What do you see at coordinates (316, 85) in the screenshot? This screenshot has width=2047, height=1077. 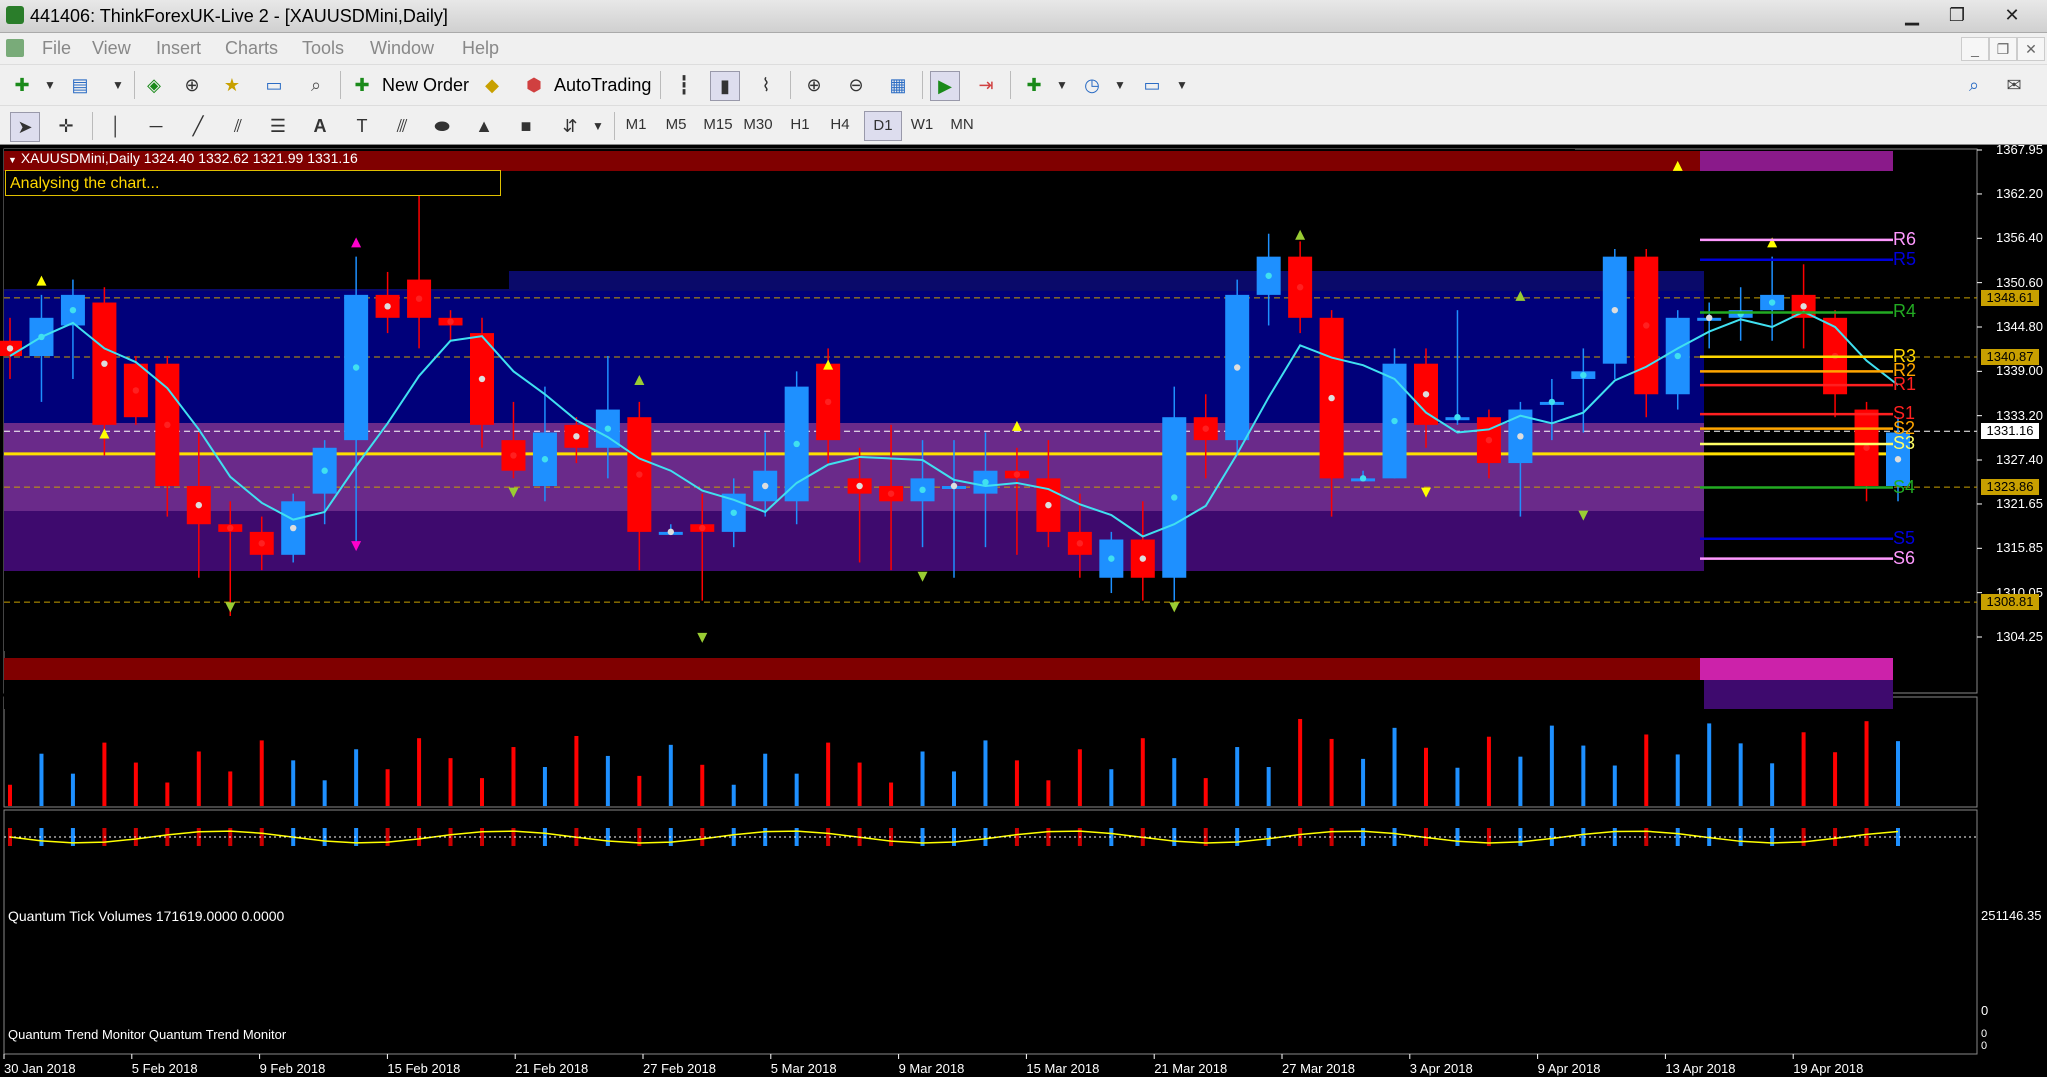 I see `tester-icon: ⌕` at bounding box center [316, 85].